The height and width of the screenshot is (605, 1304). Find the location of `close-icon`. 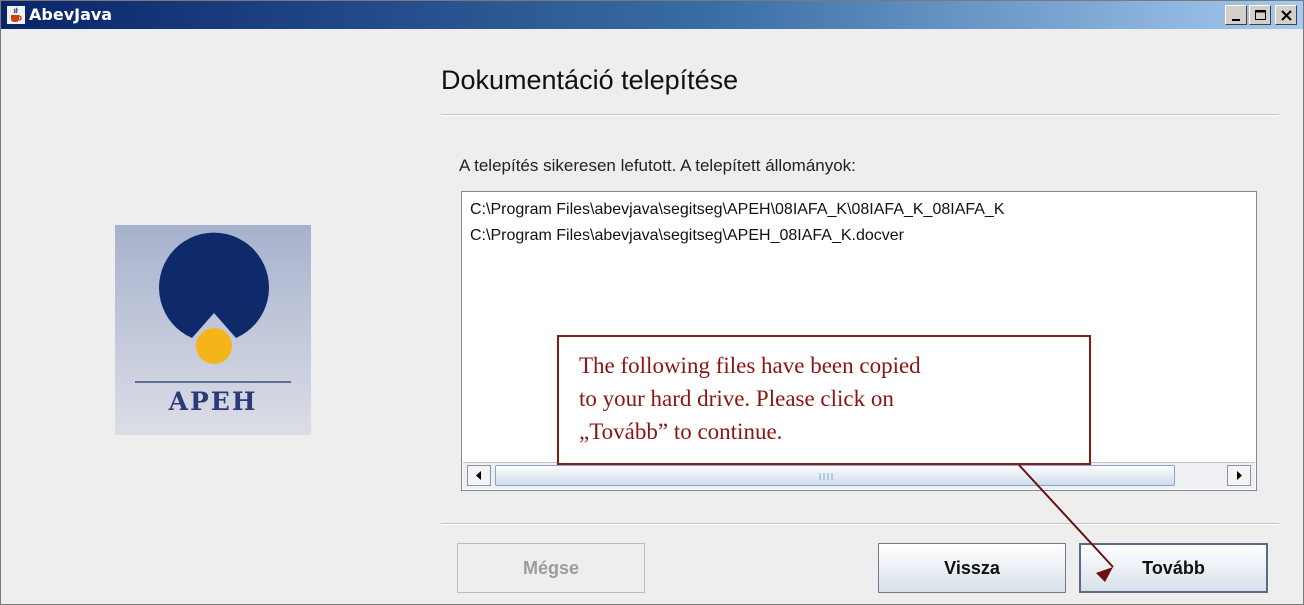

close-icon is located at coordinates (1286, 15).